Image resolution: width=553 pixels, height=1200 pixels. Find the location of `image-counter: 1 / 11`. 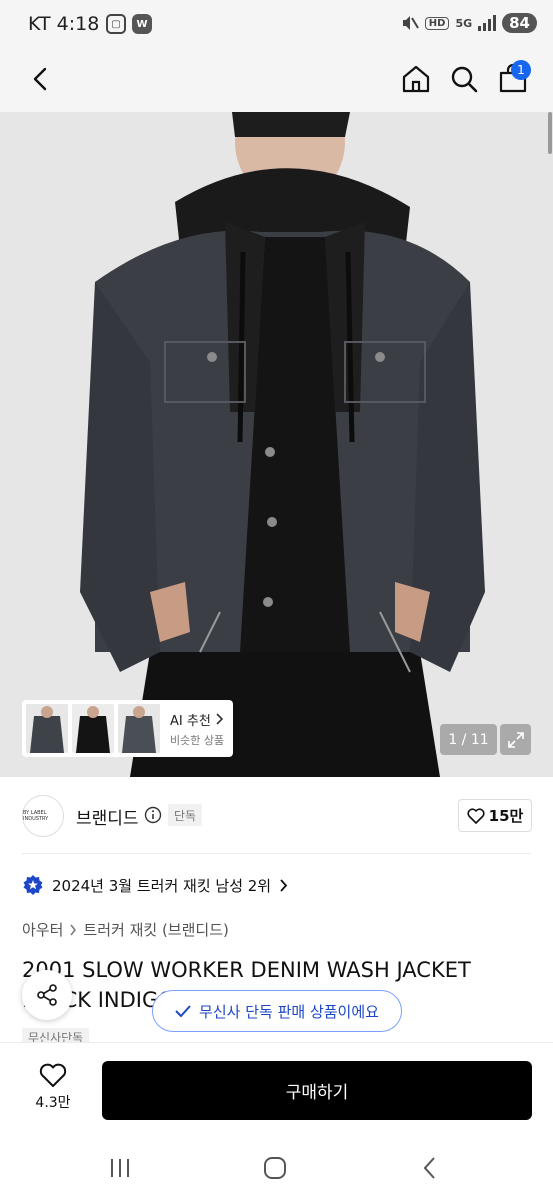

image-counter: 1 / 11 is located at coordinates (468, 739).